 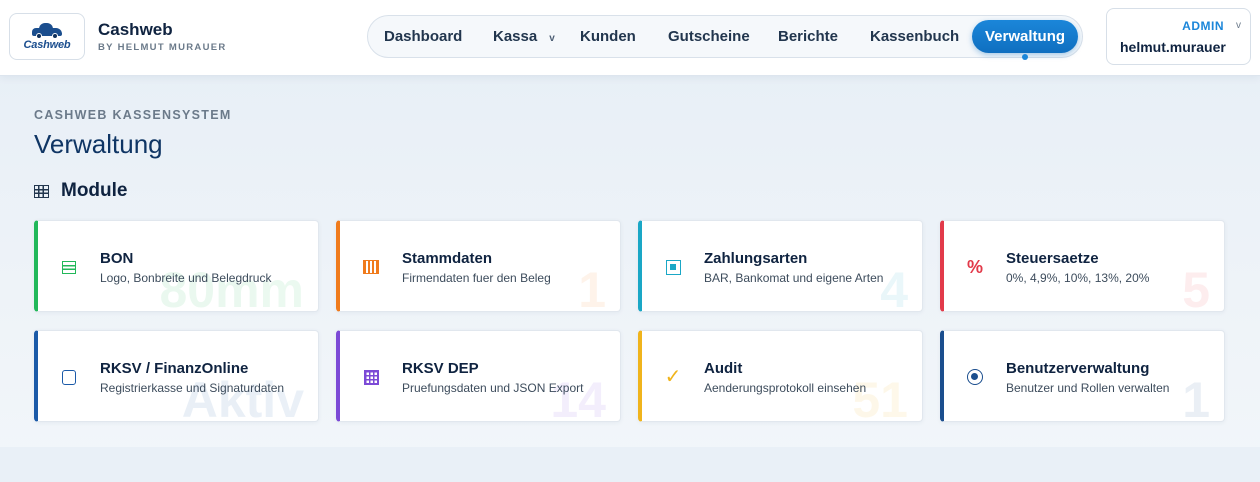 I want to click on nav-verwaltung-label: Verwaltung, so click(x=1025, y=36).